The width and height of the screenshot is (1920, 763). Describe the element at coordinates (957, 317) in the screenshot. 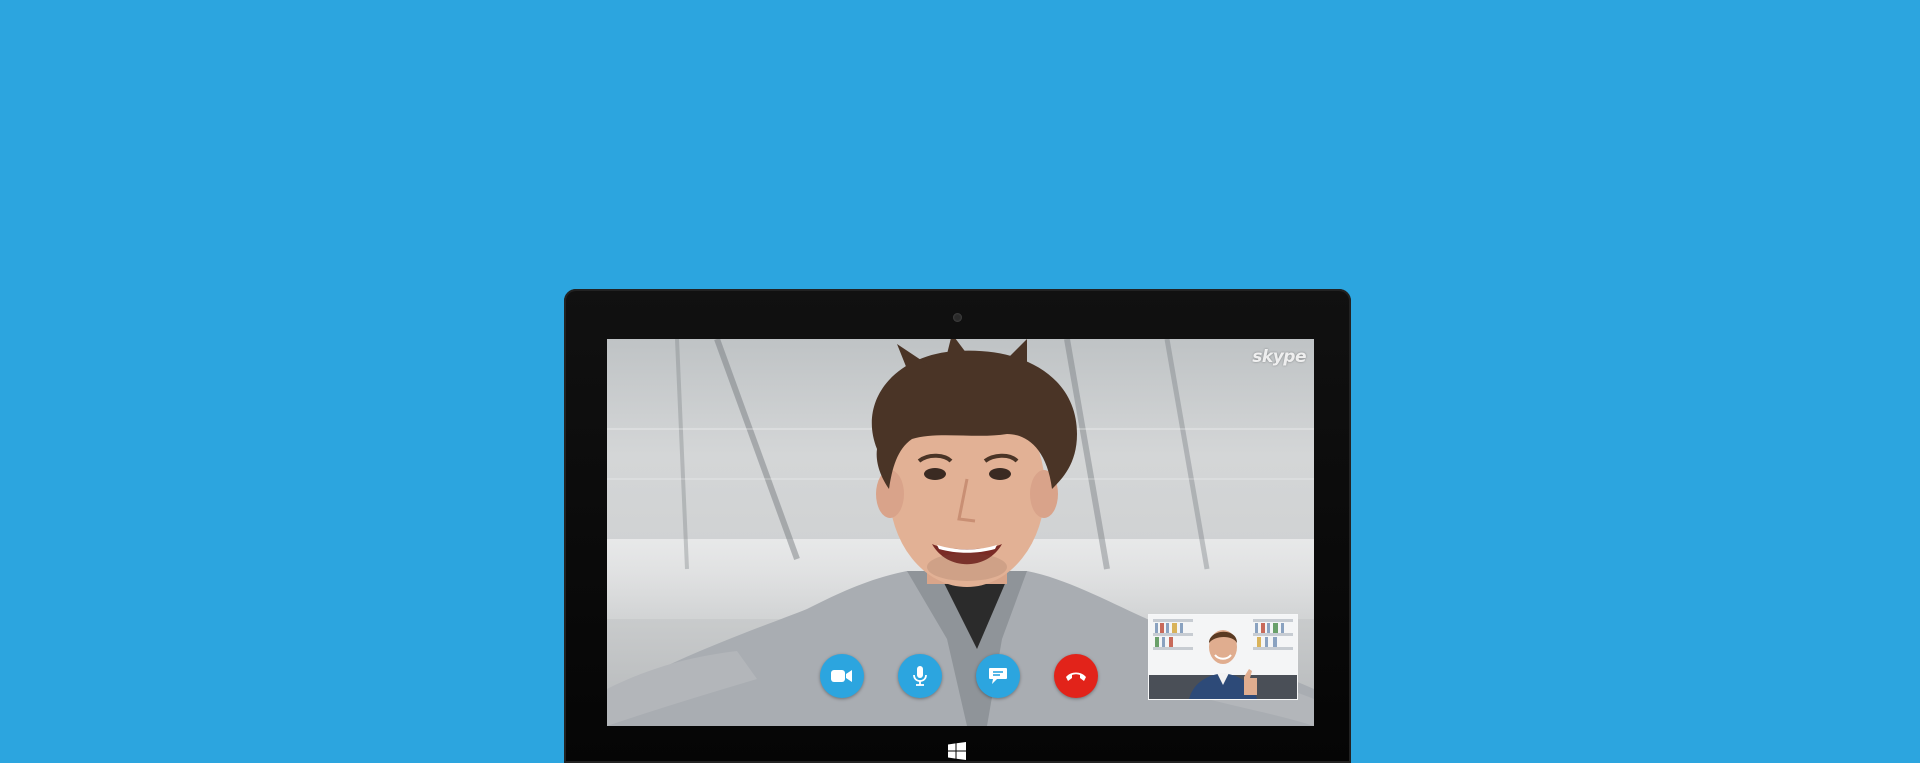

I see `front-camera-icon` at that location.